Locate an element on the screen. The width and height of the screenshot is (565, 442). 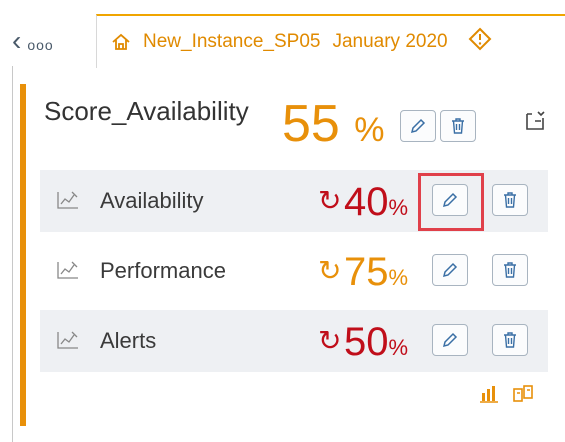
card-score-value: 55 is located at coordinates (311, 124).